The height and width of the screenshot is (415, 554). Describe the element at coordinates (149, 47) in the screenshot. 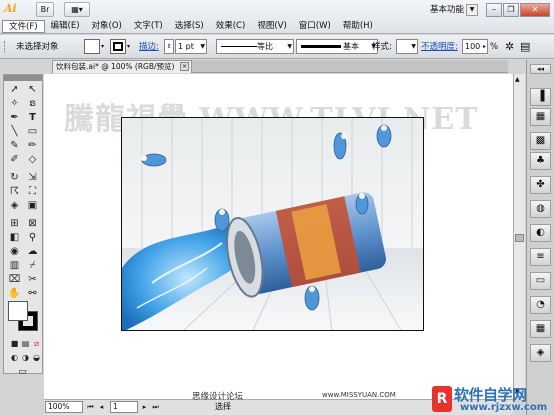

I see `stroke-link: 描边:` at that location.